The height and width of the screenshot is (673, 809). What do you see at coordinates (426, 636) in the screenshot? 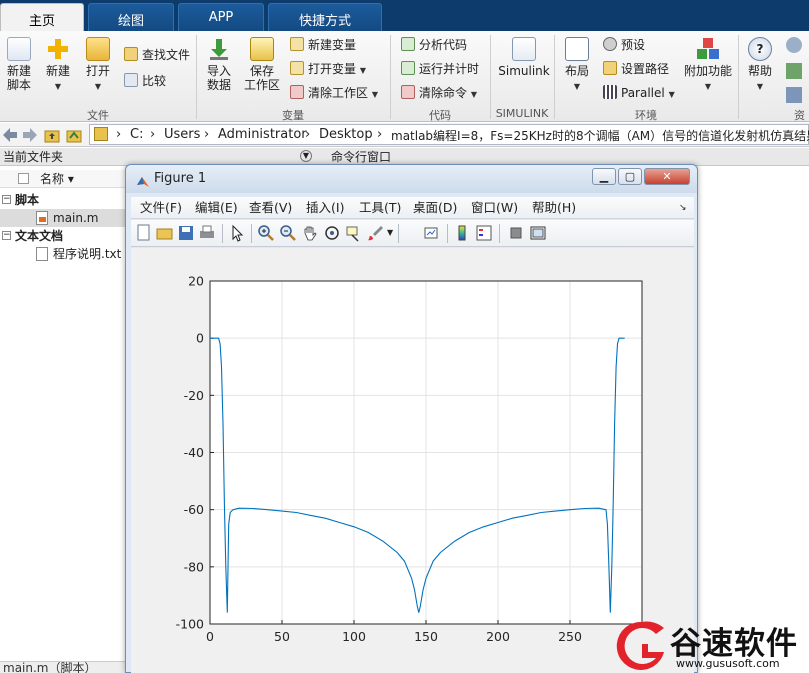
I see `x-tick-label: 150` at bounding box center [426, 636].